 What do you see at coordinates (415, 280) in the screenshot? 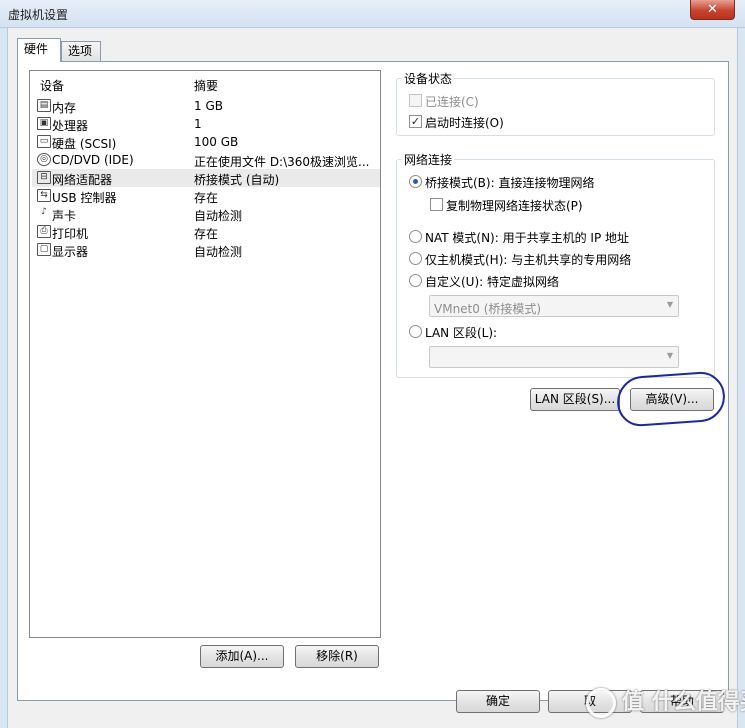
I see `custom-radio` at bounding box center [415, 280].